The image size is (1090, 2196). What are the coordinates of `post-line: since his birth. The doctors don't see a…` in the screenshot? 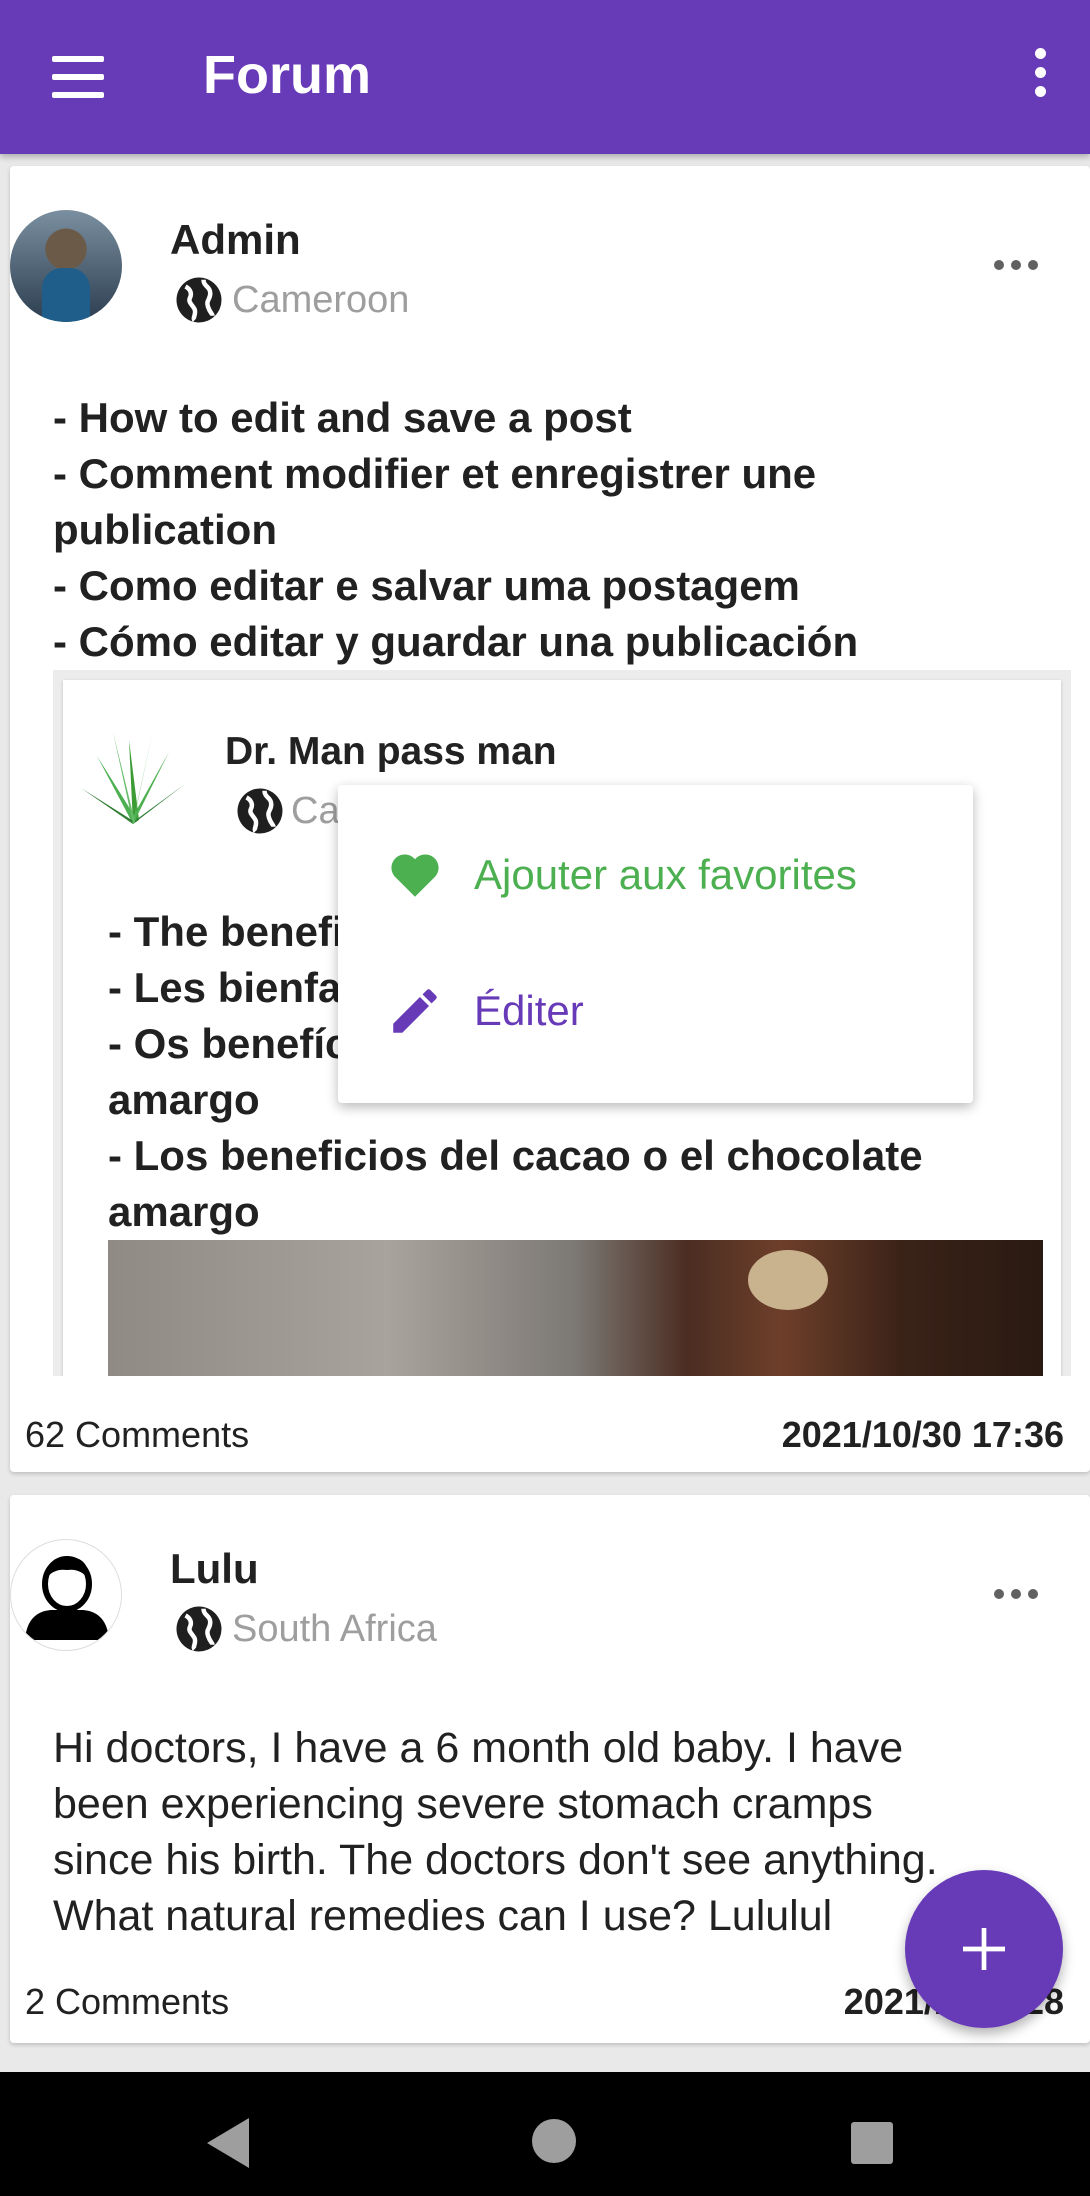 It's located at (495, 1860).